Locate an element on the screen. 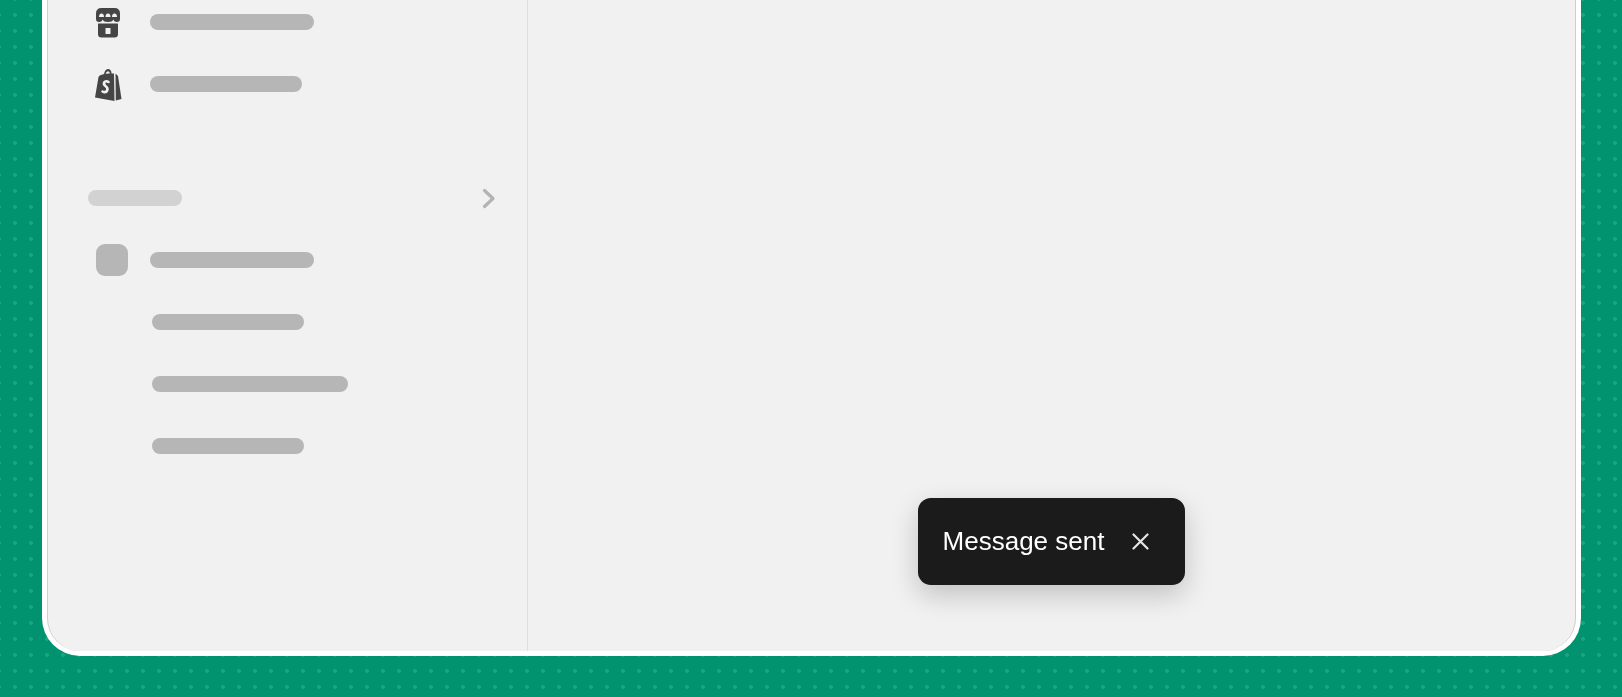 The height and width of the screenshot is (697, 1622). toast-message: Message sent is located at coordinates (1023, 541).